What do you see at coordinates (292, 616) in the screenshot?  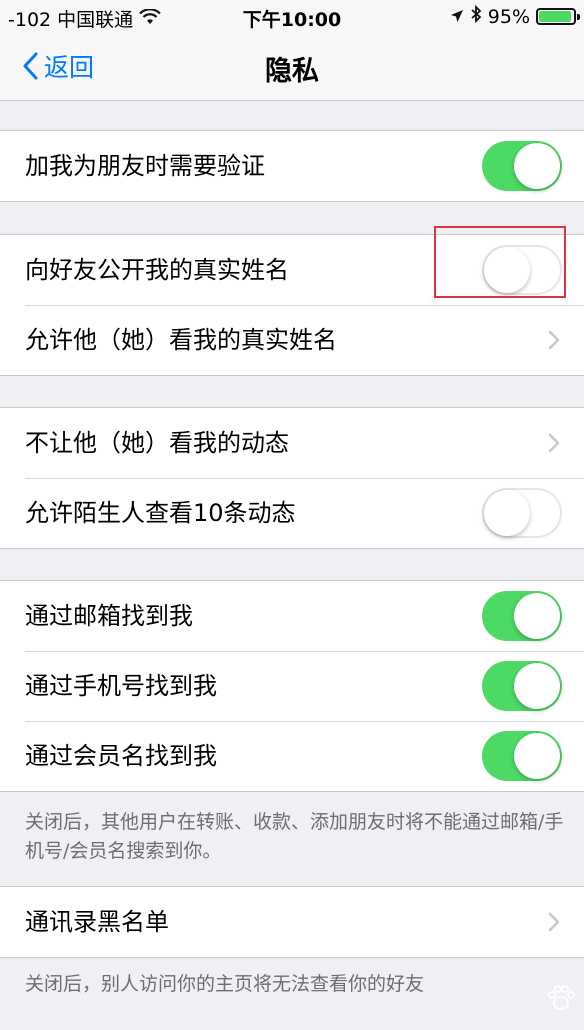 I see `cell-find-by-email: 通过邮箱找到我` at bounding box center [292, 616].